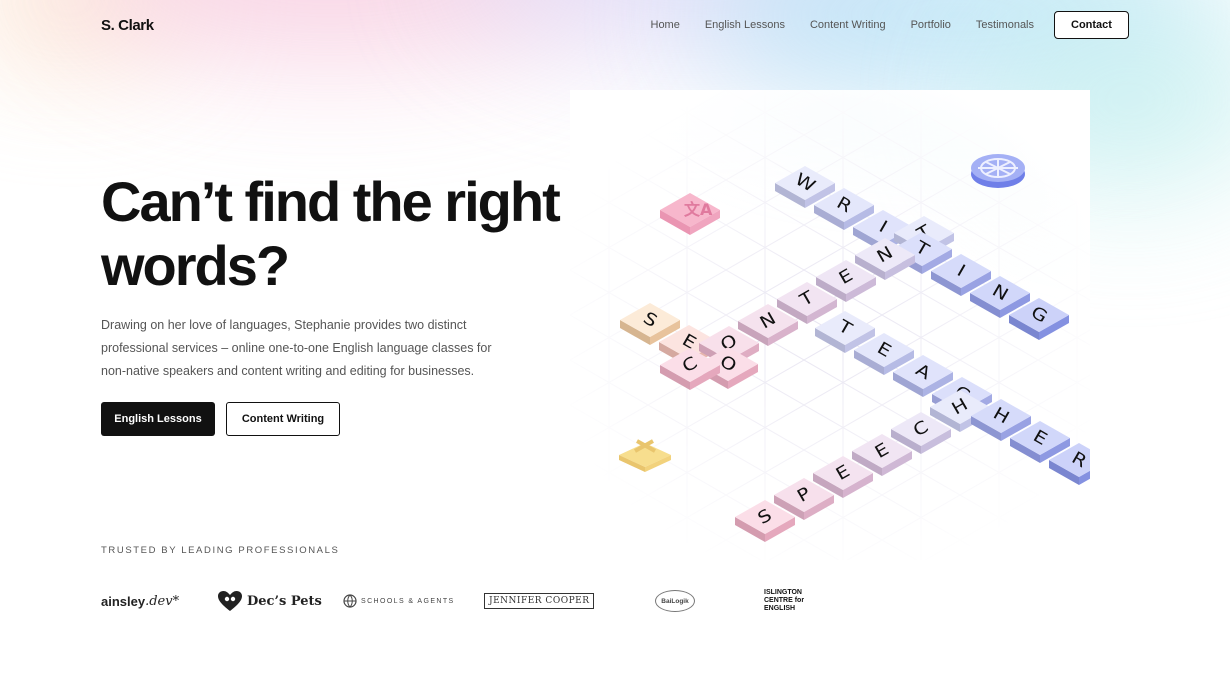 The image size is (1230, 690). What do you see at coordinates (698, 209) in the screenshot?
I see `svg-text: 文A` at bounding box center [698, 209].